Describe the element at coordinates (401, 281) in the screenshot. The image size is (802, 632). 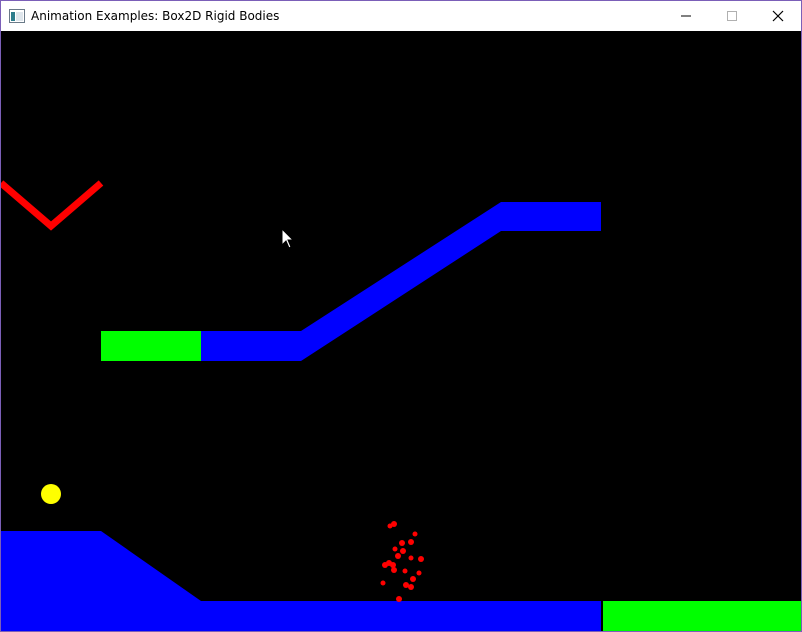
I see `upper-ramp` at that location.